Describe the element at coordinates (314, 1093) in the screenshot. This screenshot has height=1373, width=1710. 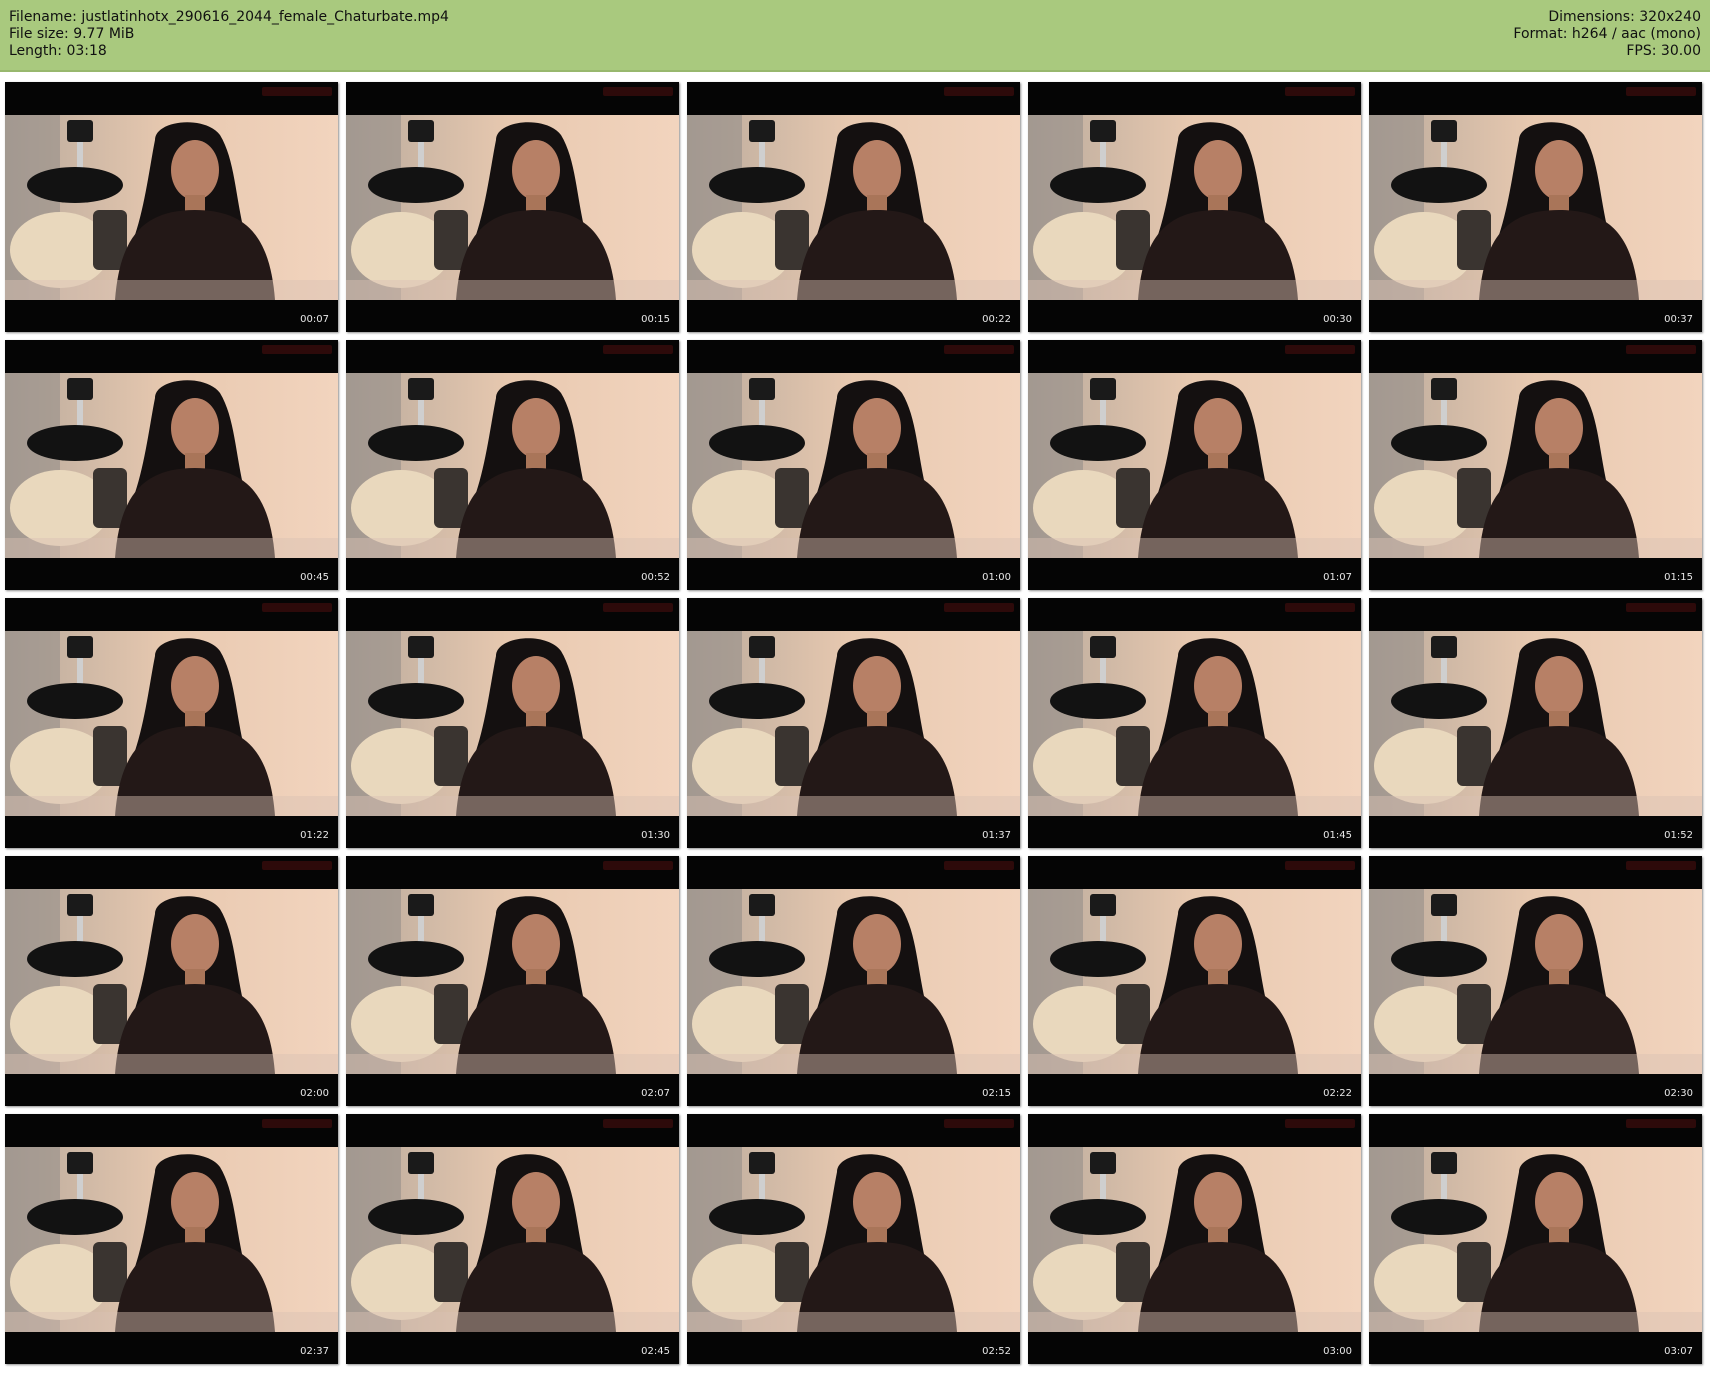
I see `thumbnail-timestamp: 02:00` at that location.